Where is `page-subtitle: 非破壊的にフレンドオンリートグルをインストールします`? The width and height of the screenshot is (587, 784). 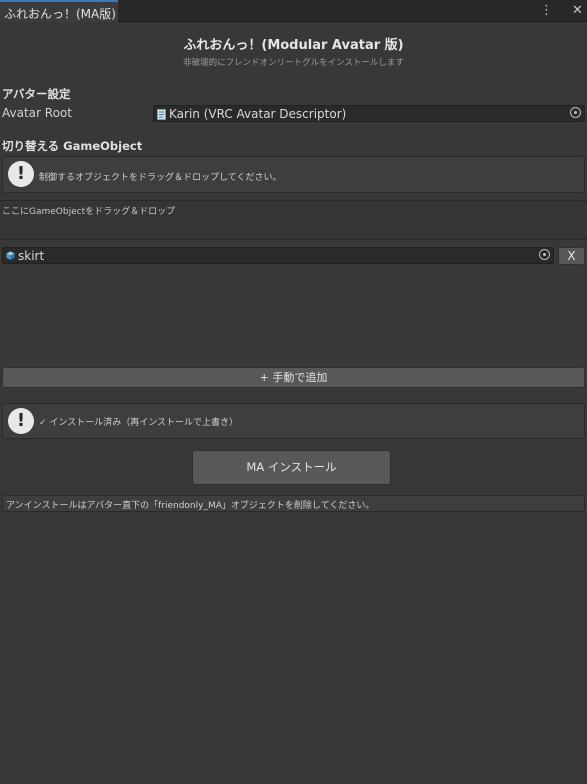 page-subtitle: 非破壊的にフレンドオンリートグルをインストールします is located at coordinates (293, 63).